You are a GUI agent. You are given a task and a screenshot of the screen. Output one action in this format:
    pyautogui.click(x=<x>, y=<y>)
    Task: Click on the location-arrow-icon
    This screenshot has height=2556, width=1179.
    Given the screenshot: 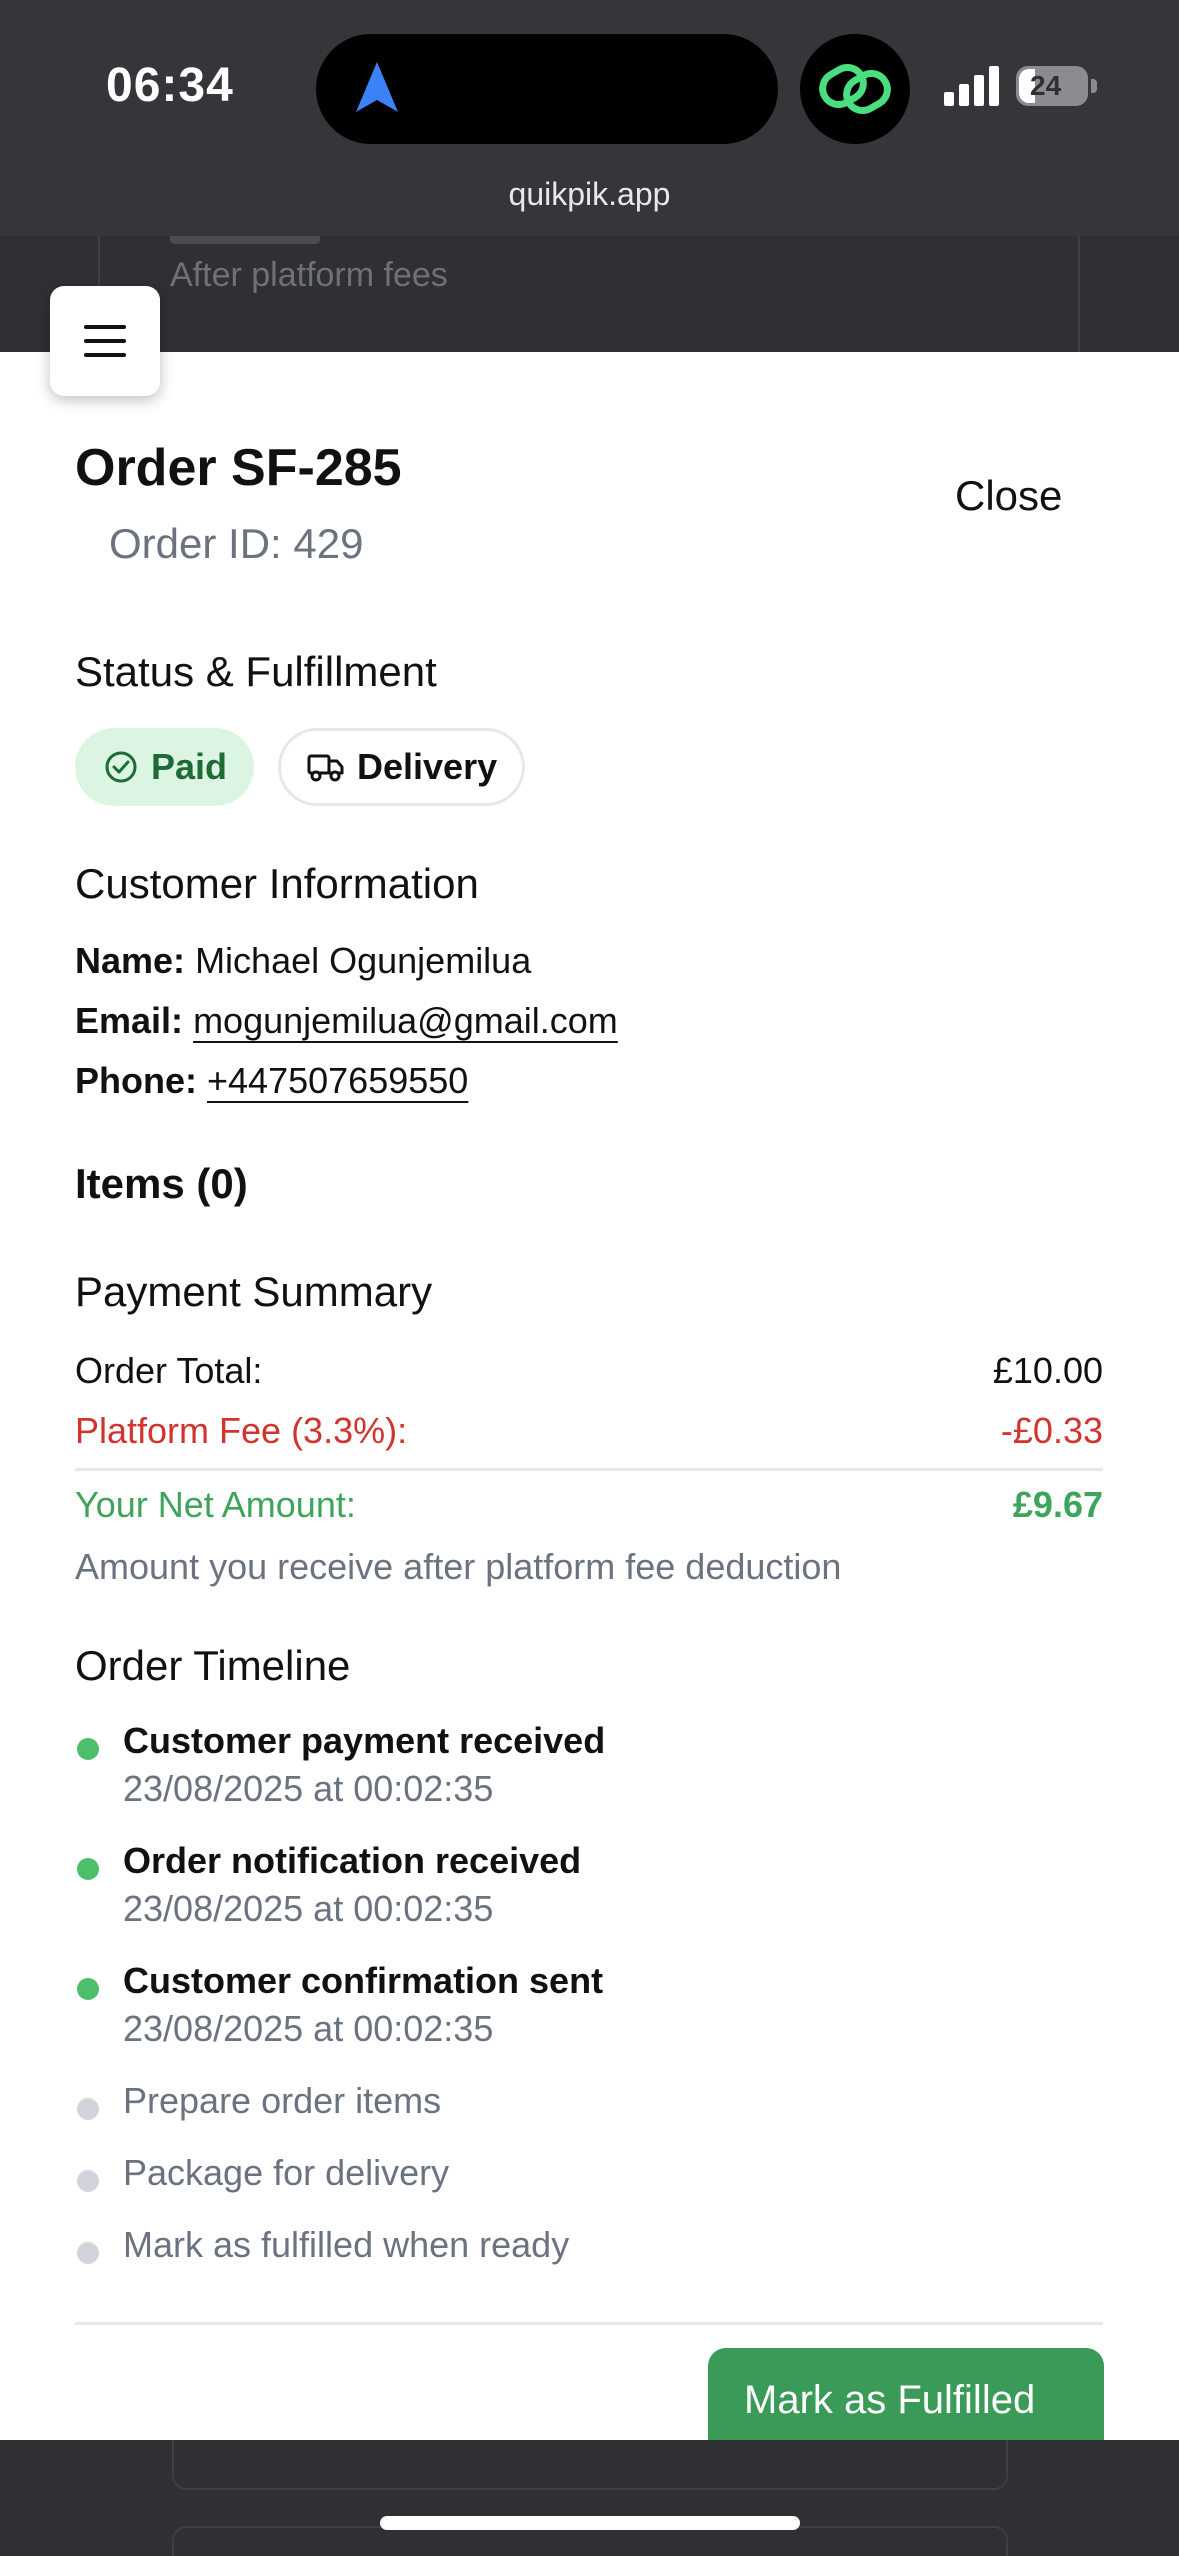 What is the action you would take?
    pyautogui.click(x=377, y=87)
    